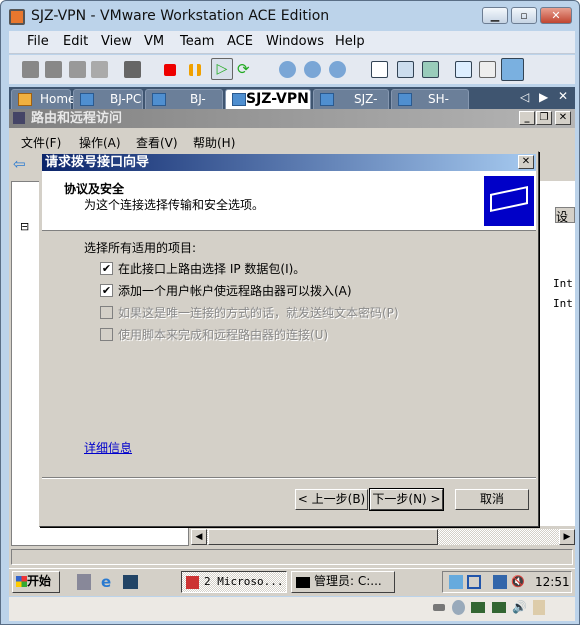 Image resolution: width=583 pixels, height=628 pixels. I want to click on reset-icon: ⟳, so click(245, 69).